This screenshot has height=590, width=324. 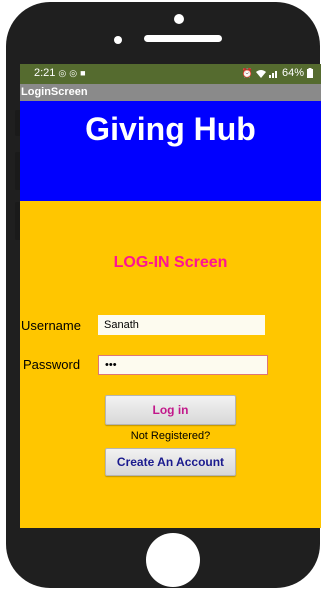 I want to click on app-title-bar: LoginScreen, so click(x=170, y=92).